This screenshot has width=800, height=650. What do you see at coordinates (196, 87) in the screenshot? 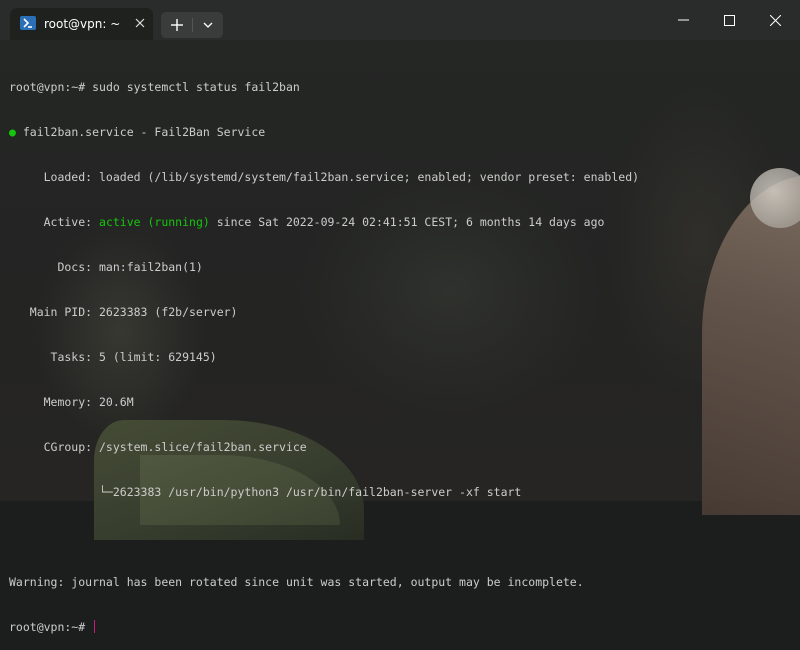
I see `command-text: sudo systemctl status fail2ban` at bounding box center [196, 87].